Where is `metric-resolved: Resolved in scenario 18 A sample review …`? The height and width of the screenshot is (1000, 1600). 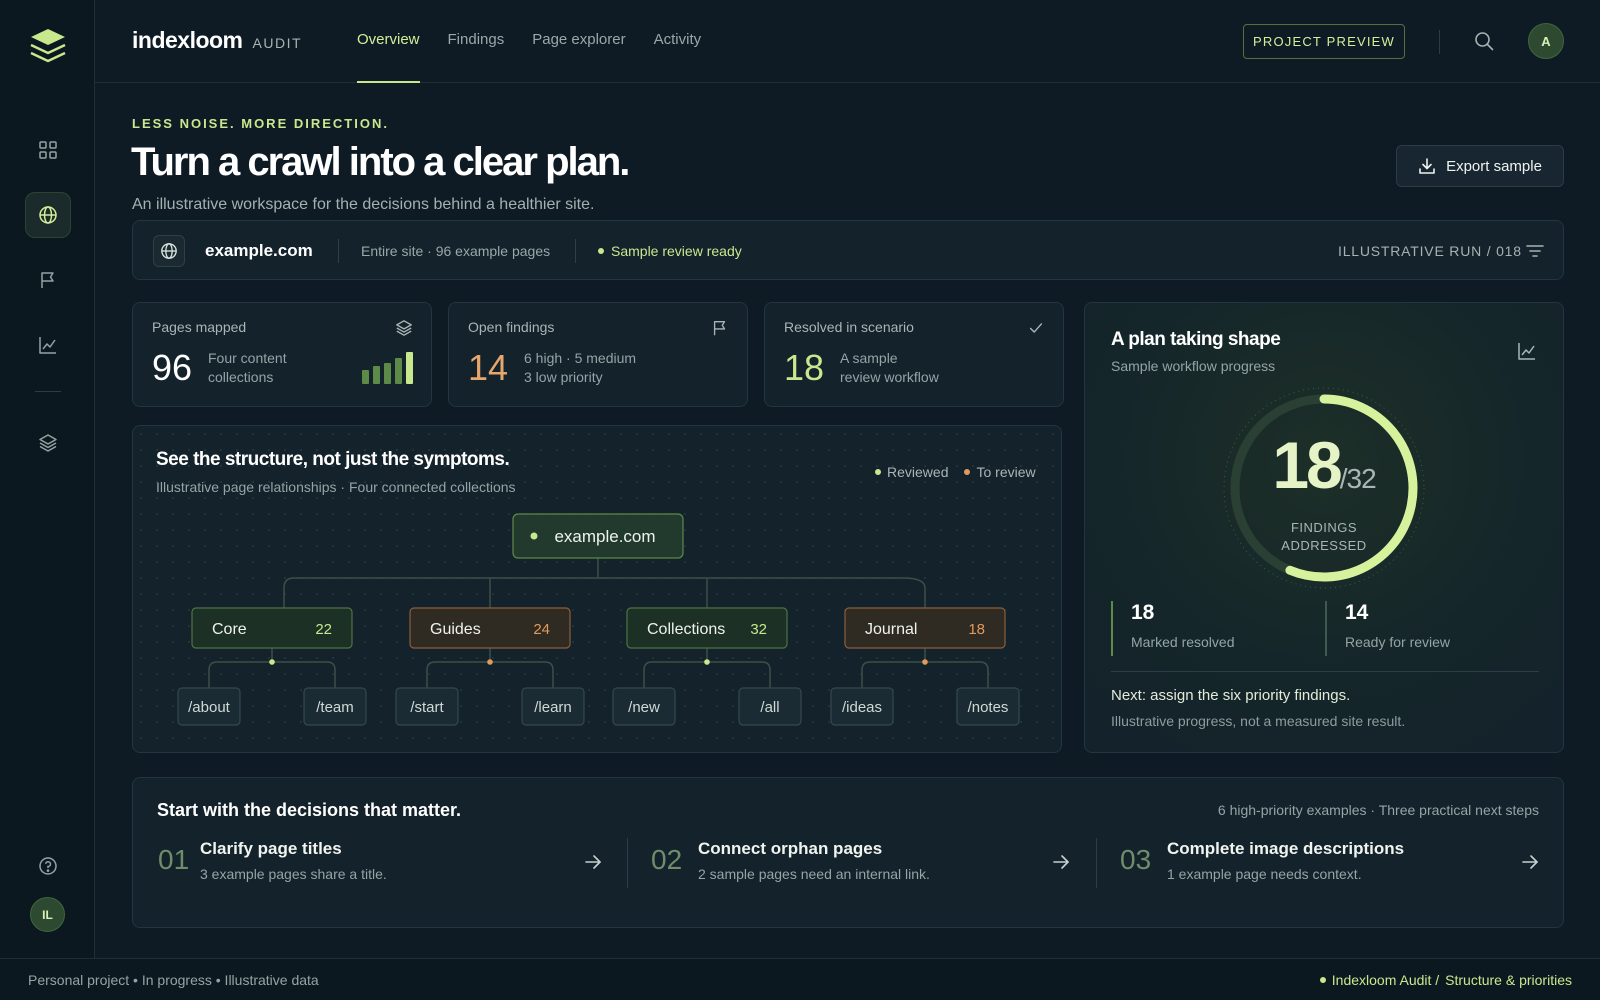
metric-resolved: Resolved in scenario 18 A sample review … is located at coordinates (914, 354).